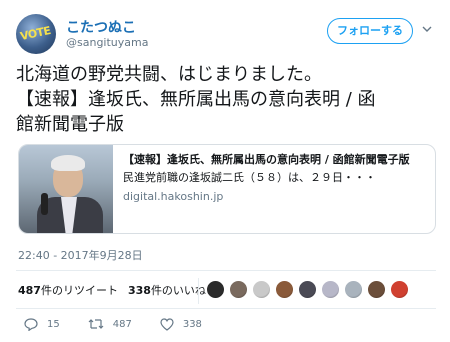  Describe the element at coordinates (42, 324) in the screenshot. I see `reply-button: 15` at that location.